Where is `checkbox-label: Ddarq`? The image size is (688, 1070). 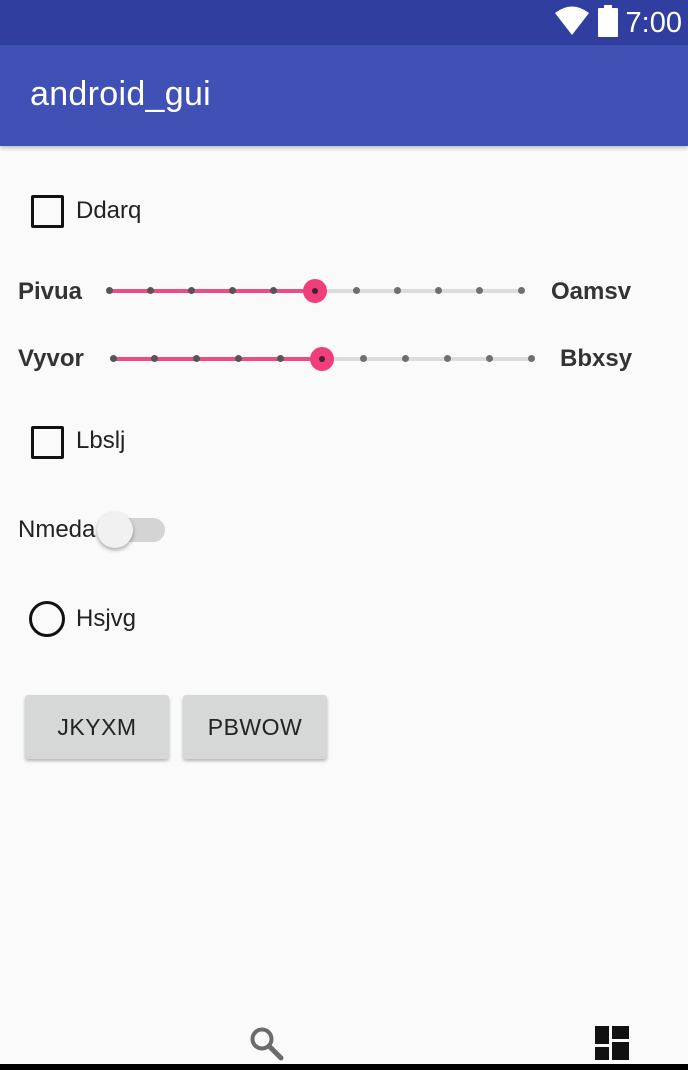 checkbox-label: Ddarq is located at coordinates (108, 211).